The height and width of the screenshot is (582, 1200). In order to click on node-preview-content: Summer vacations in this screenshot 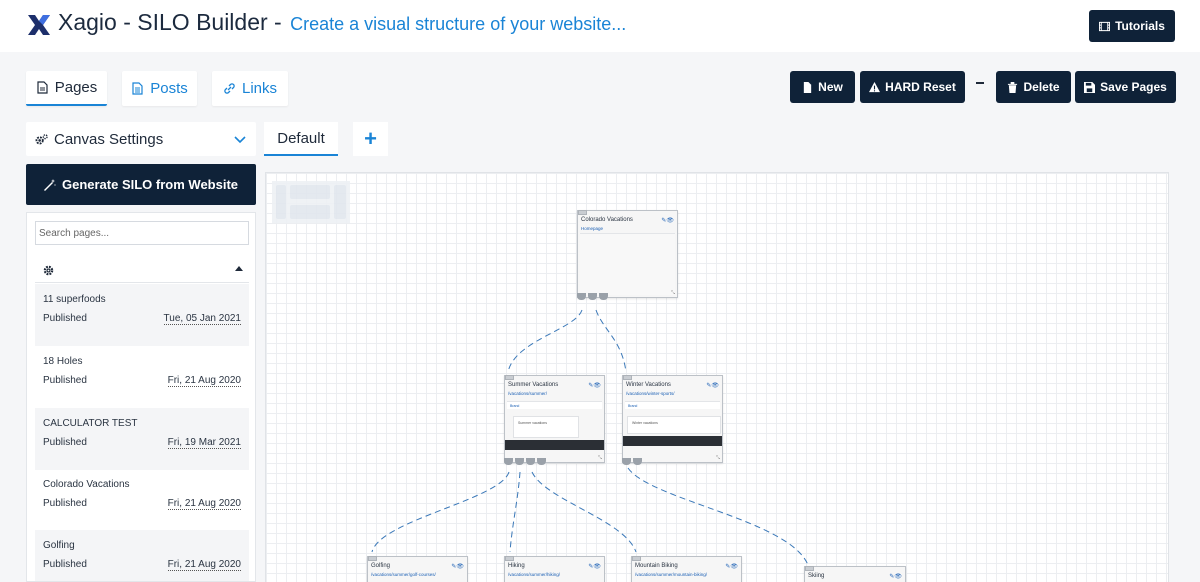, I will do `click(546, 427)`.